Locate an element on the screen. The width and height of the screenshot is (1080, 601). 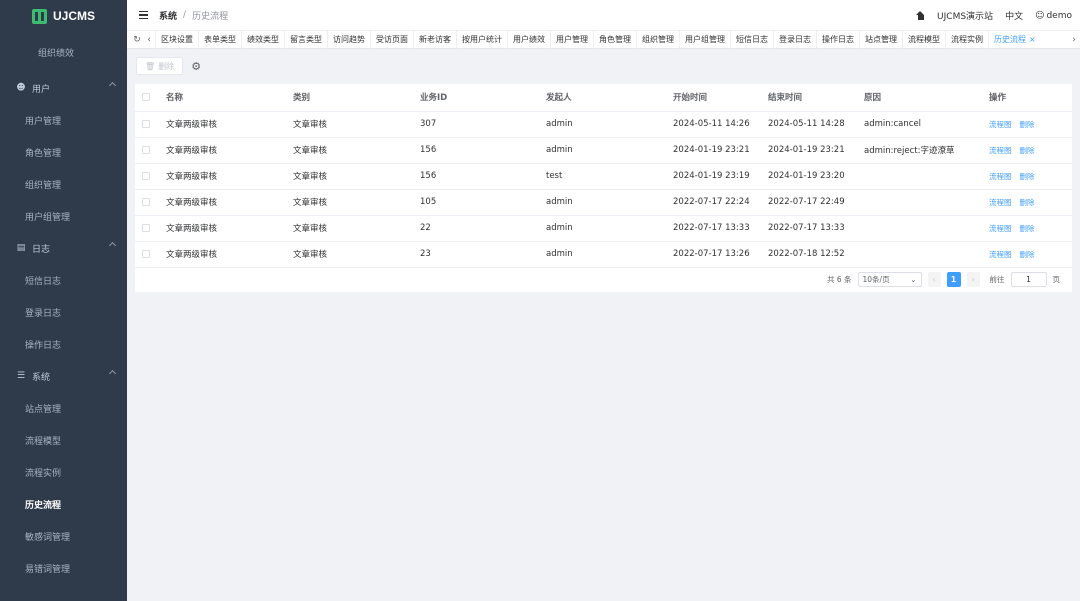
table-cell: 文章审核 is located at coordinates (356, 254).